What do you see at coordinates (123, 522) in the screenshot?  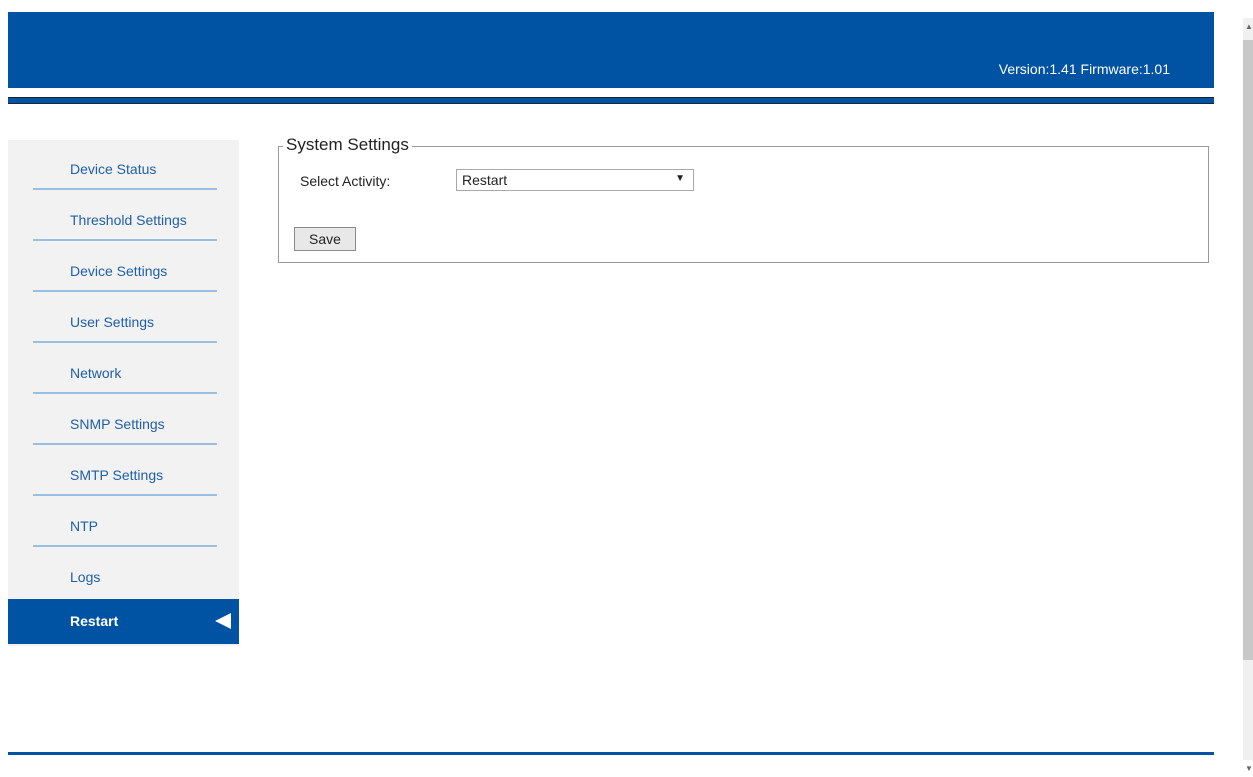 I see `sidebar-item-ntp: NTP` at bounding box center [123, 522].